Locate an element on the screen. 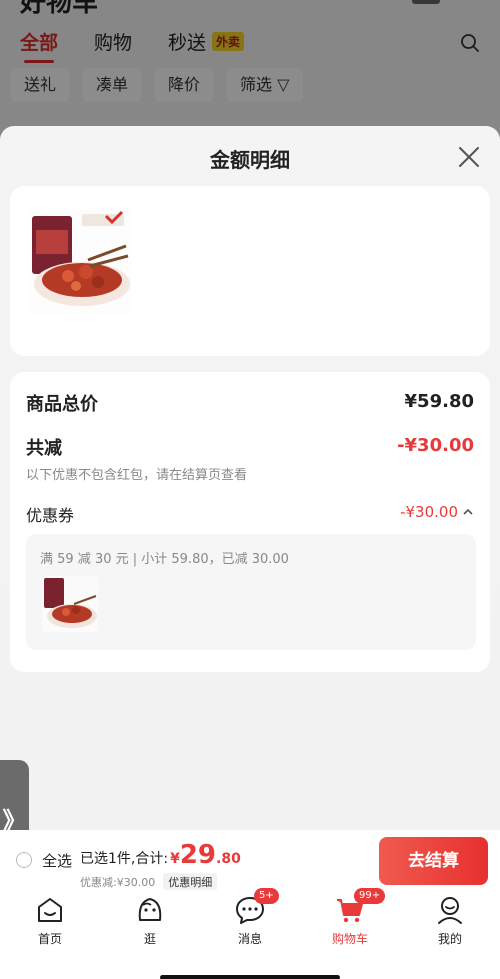 The width and height of the screenshot is (500, 979). messages-badge: 5+ is located at coordinates (266, 896).